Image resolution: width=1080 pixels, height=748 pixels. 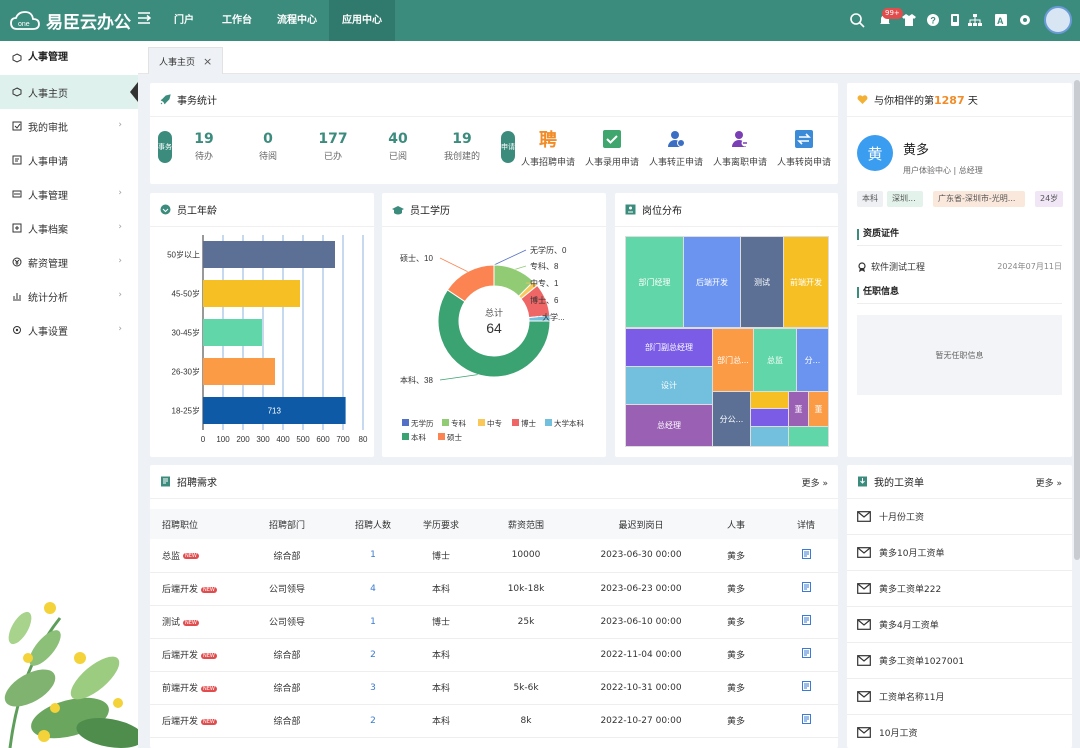 What do you see at coordinates (186, 60) in the screenshot?
I see `page-tab-hr-home: 人事主页 ×` at bounding box center [186, 60].